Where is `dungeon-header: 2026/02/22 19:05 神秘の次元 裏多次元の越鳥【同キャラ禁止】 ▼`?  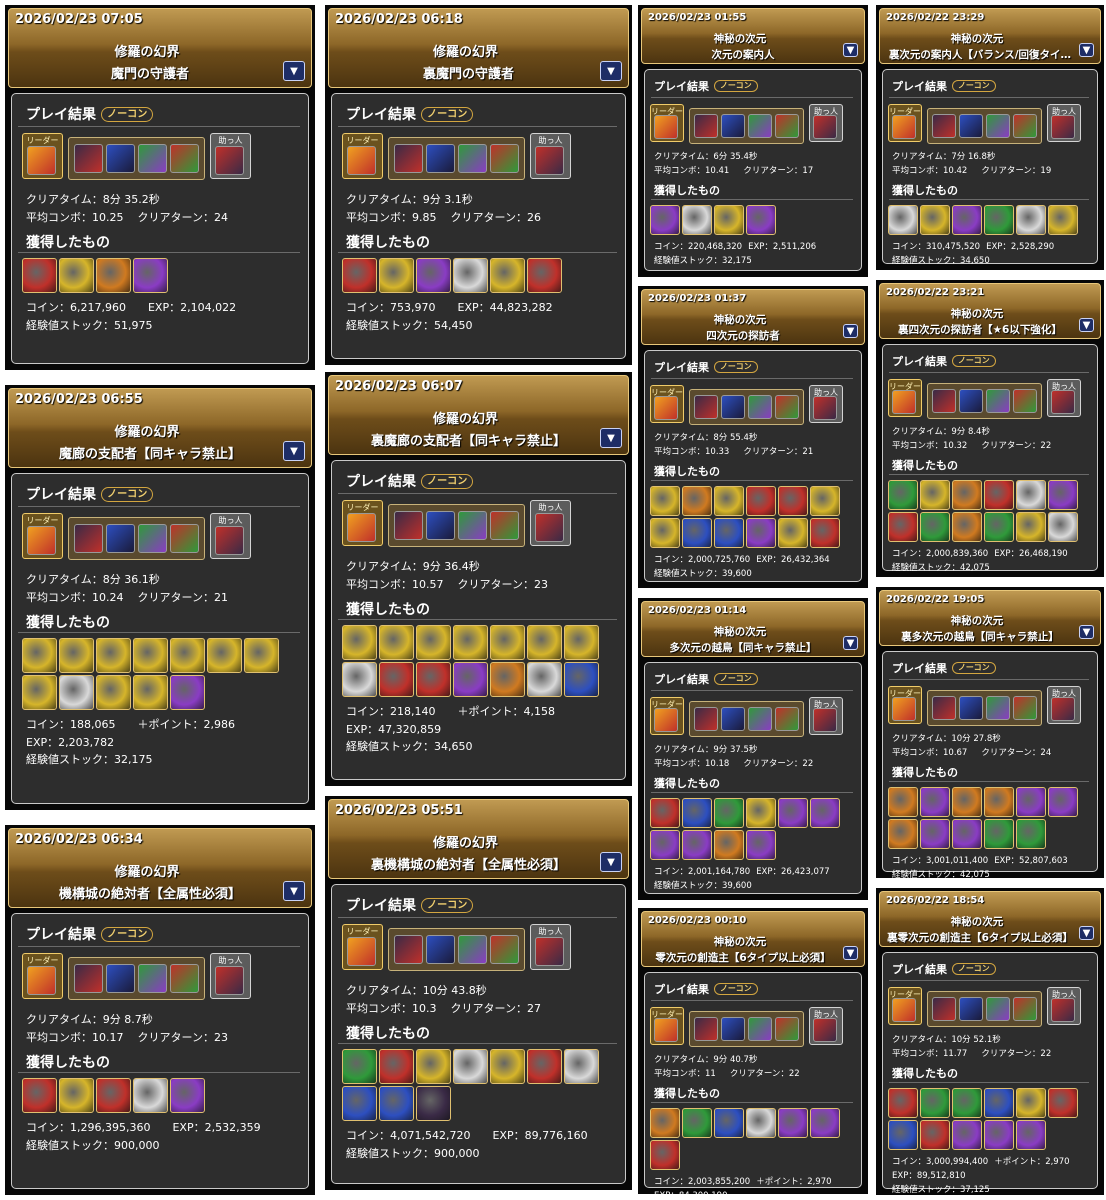
dungeon-header: 2026/02/22 19:05 神秘の次元 裏多次元の越鳥【同キャラ禁止】 ▼ is located at coordinates (990, 618).